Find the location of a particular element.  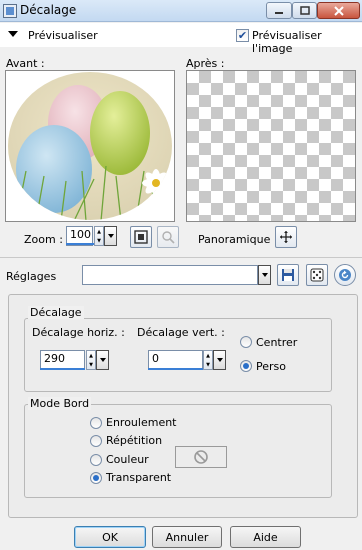

horizontal-offset-slider is located at coordinates (62, 369).